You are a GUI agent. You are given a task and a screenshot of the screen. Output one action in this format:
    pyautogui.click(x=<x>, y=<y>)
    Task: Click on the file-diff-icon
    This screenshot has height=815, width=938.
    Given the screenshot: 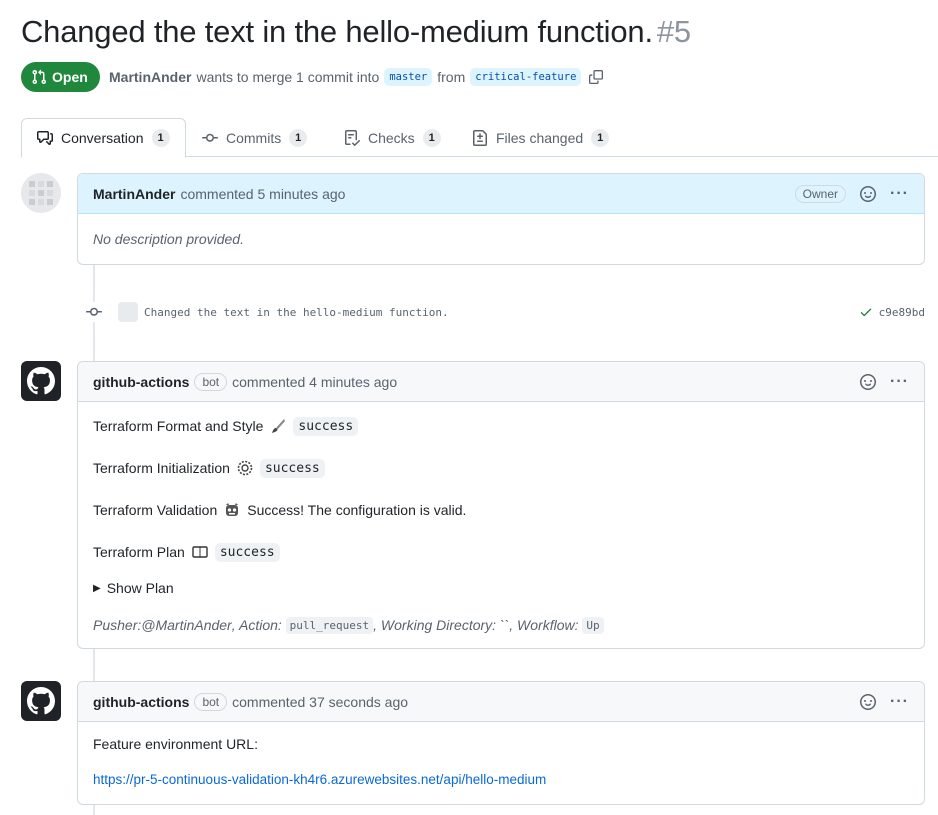 What is the action you would take?
    pyautogui.click(x=480, y=137)
    